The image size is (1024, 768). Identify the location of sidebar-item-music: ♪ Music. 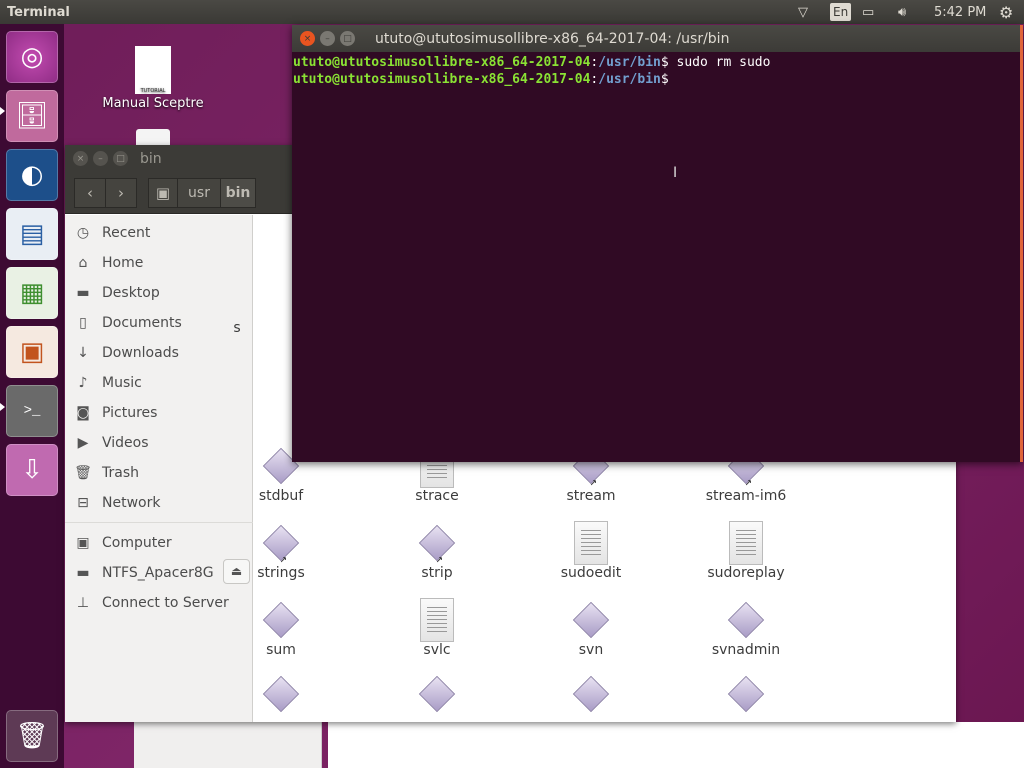
(108, 383).